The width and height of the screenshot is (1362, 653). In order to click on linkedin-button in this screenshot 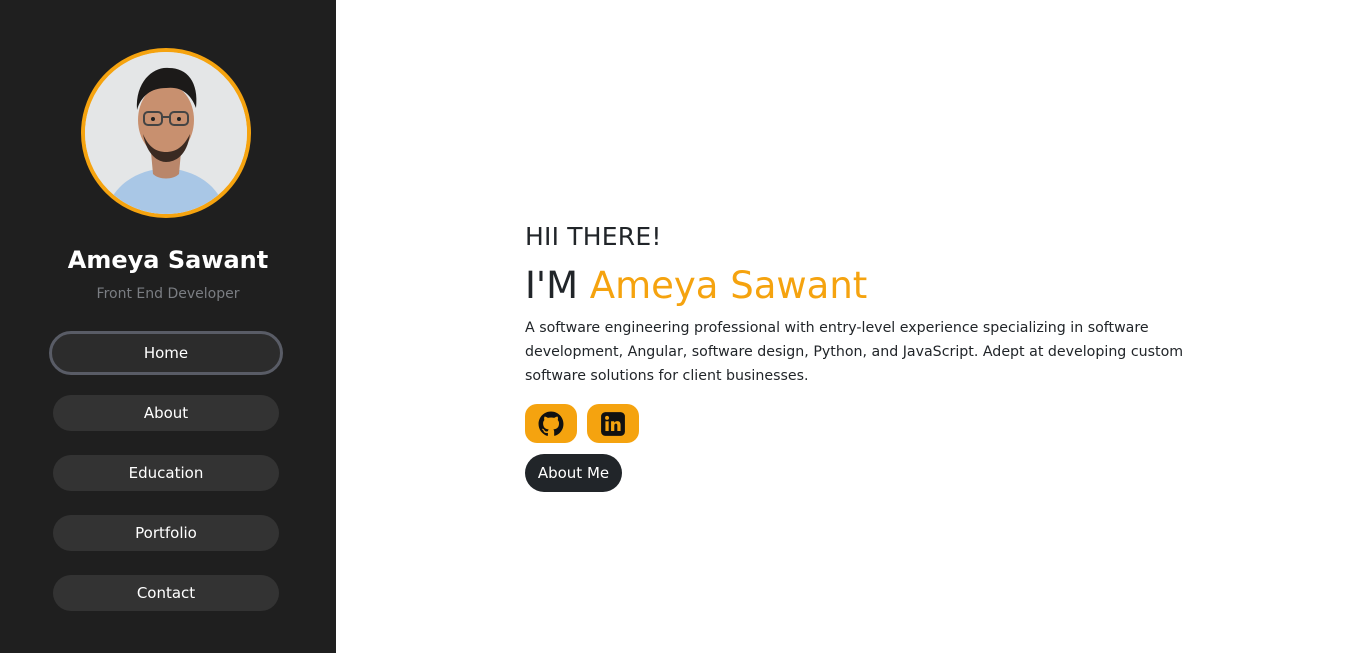, I will do `click(613, 423)`.